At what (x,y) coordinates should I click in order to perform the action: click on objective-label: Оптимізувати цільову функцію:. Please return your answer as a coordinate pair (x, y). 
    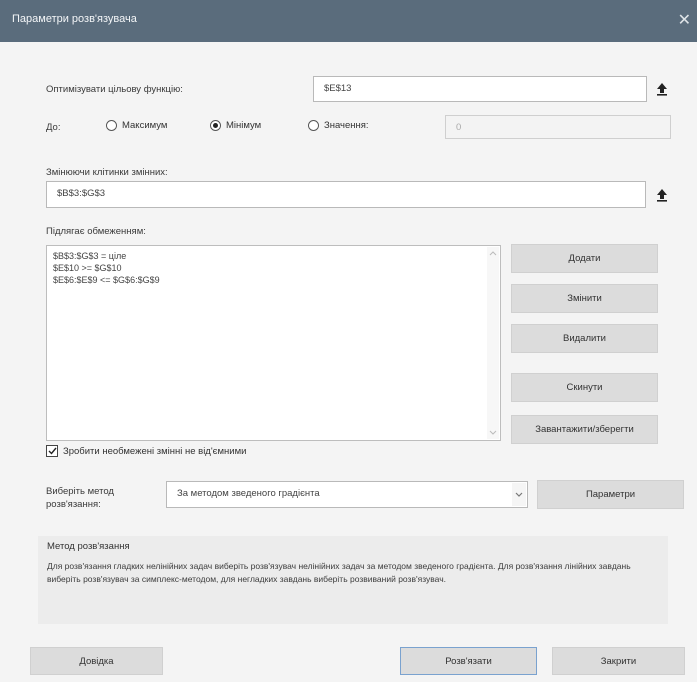
    Looking at the image, I should click on (114, 89).